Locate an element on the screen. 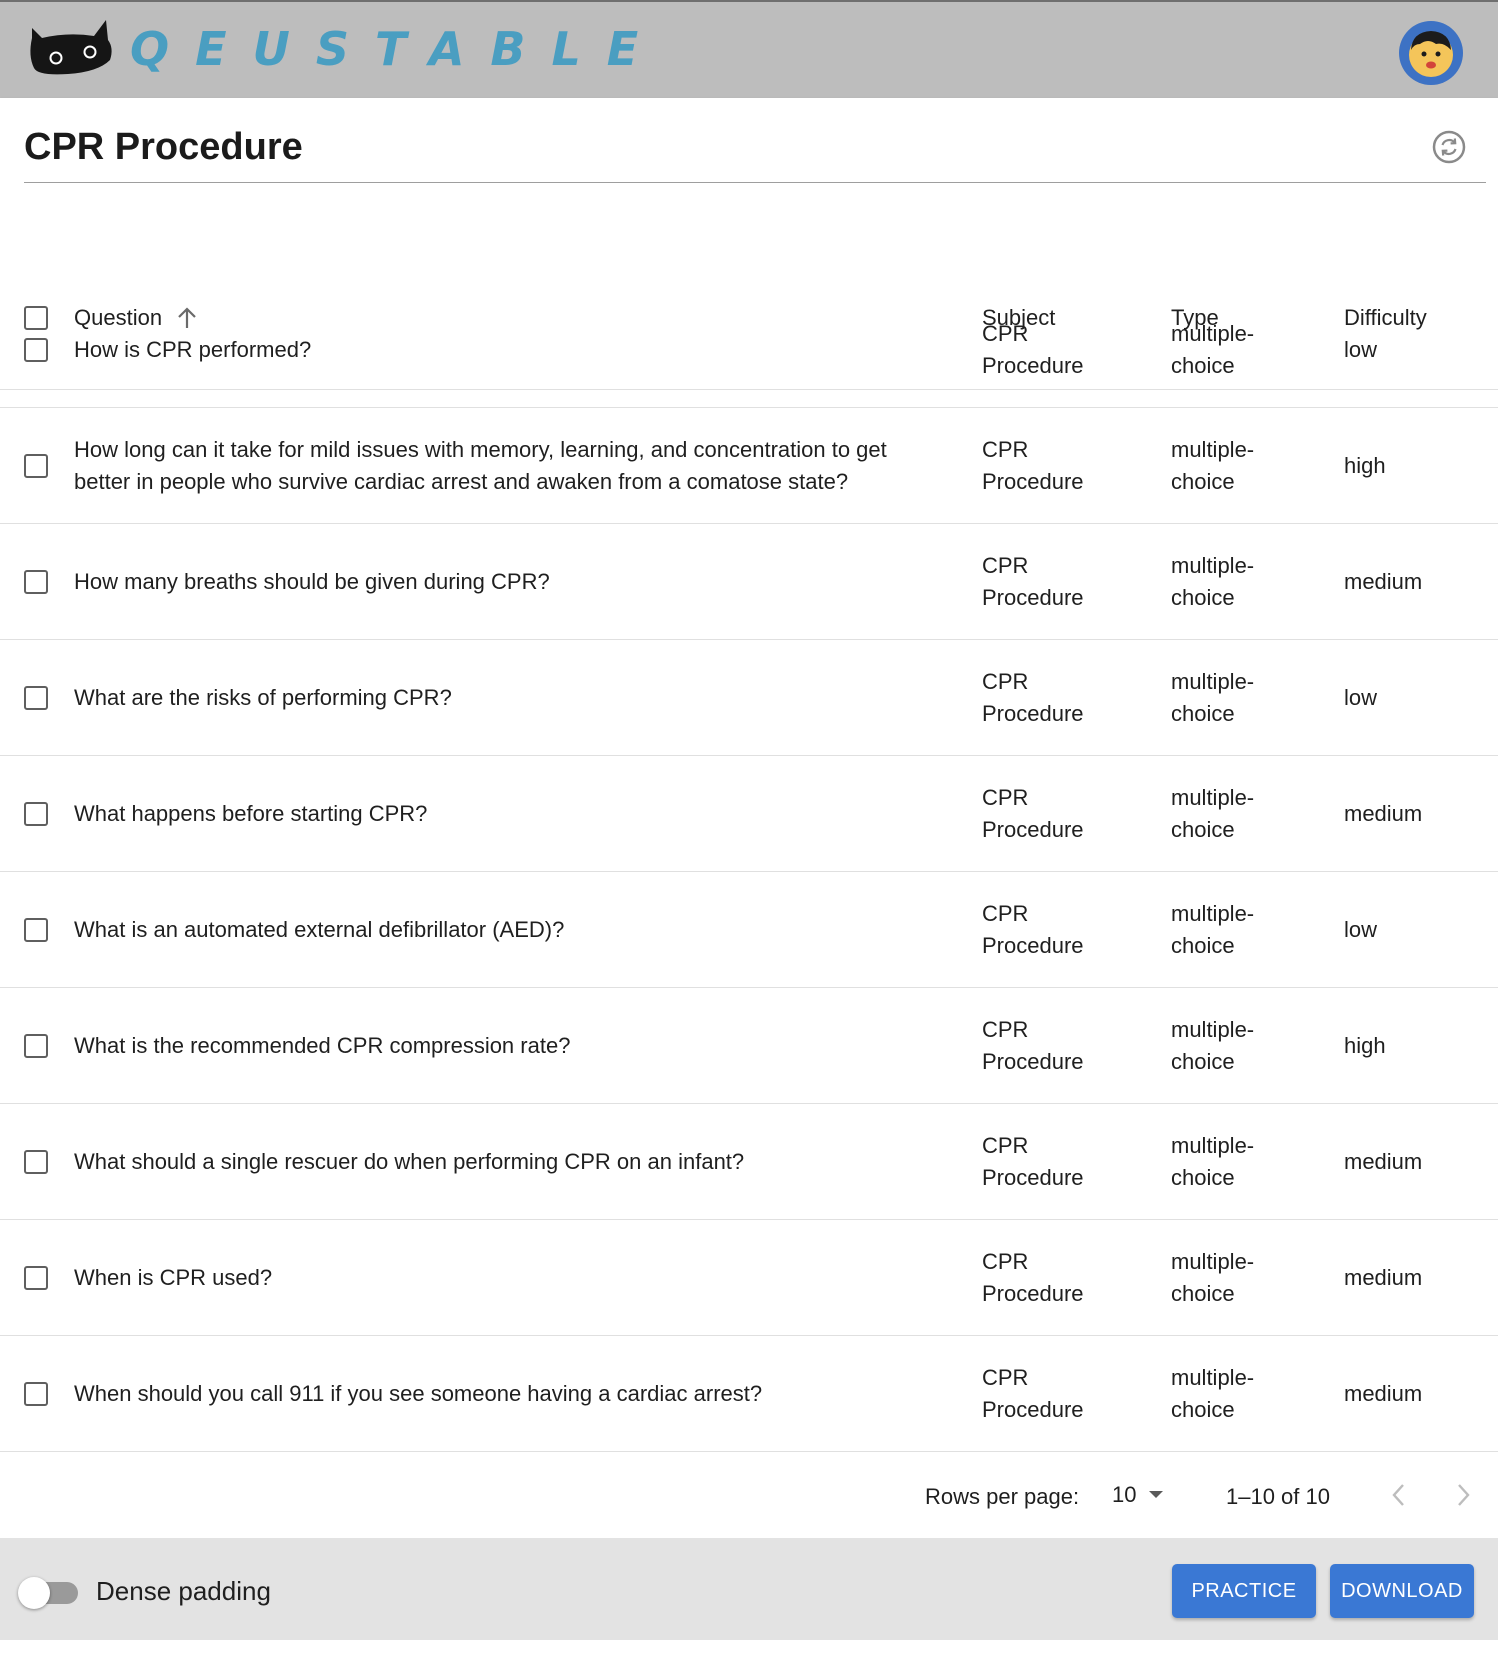 Image resolution: width=1498 pixels, height=1656 pixels. question-cell: How is CPR performed? is located at coordinates (192, 350).